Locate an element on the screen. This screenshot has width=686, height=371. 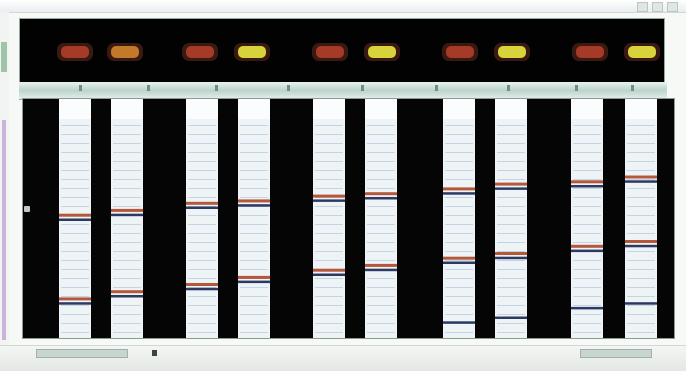
left-toolbar is located at coordinates (4, 184).